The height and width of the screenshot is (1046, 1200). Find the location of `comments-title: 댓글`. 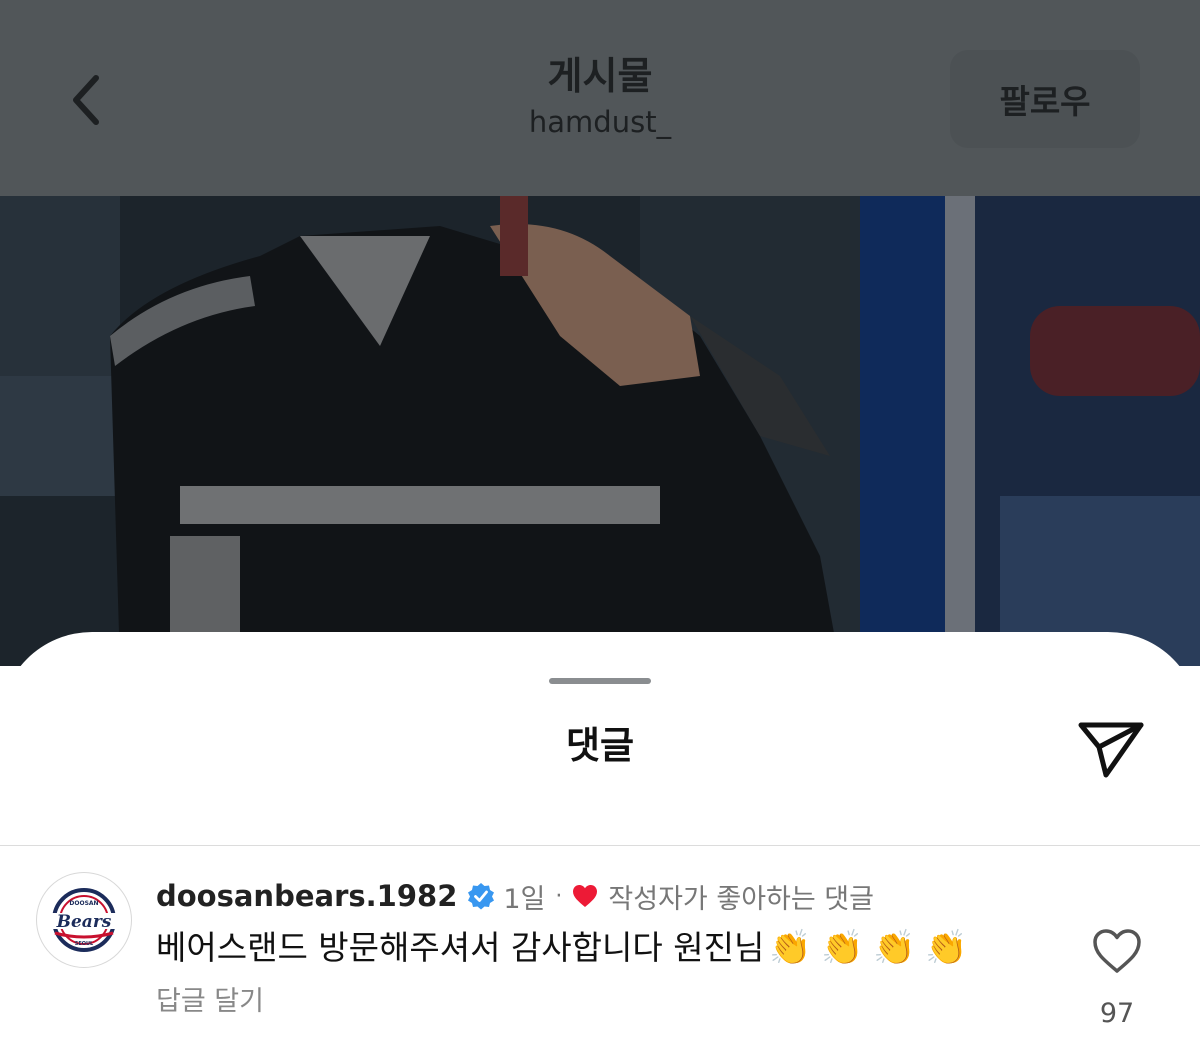

comments-title: 댓글 is located at coordinates (600, 745).